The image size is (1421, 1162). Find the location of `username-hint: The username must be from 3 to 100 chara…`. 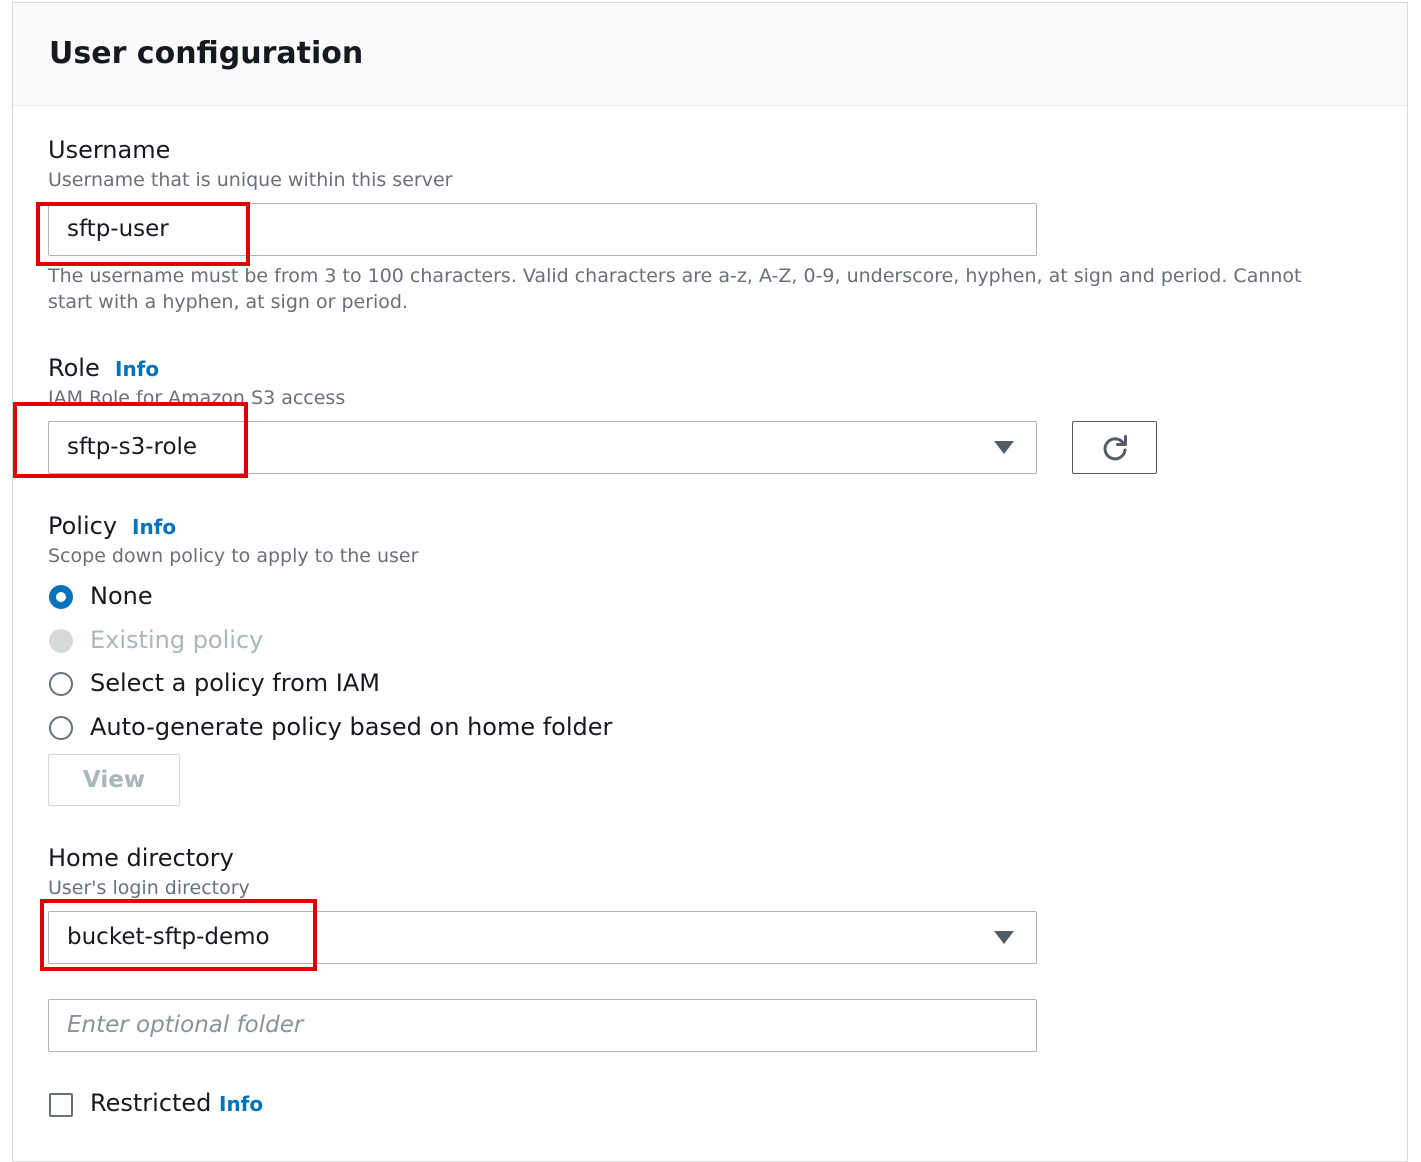

username-hint: The username must be from 3 to 100 chara… is located at coordinates (675, 289).